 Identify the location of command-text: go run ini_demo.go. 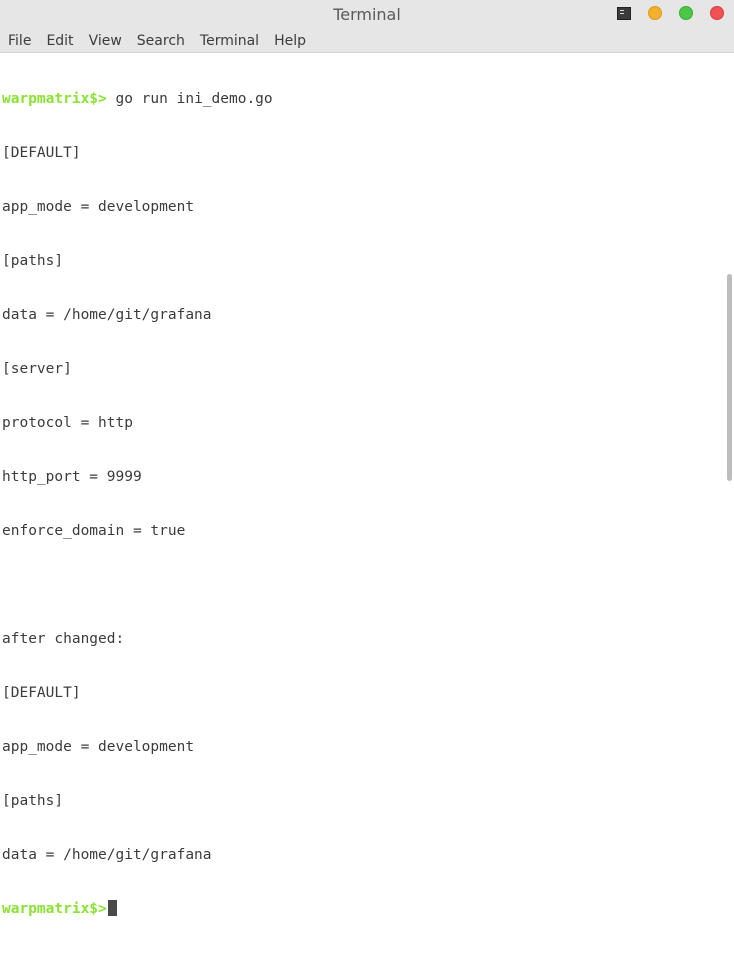
(189, 99).